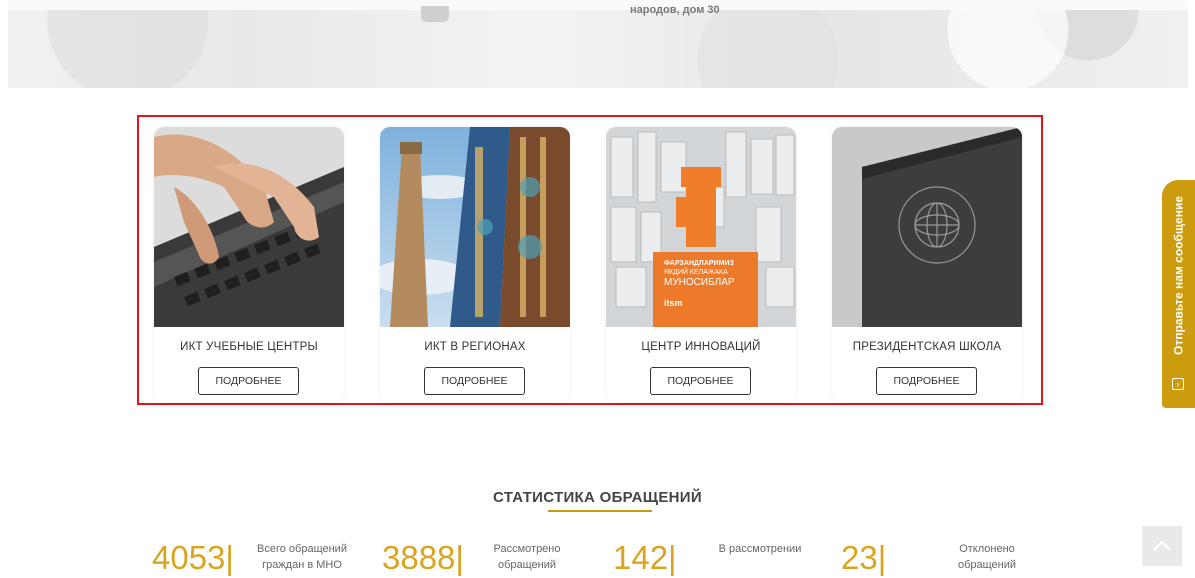 The width and height of the screenshot is (1195, 578). Describe the element at coordinates (987, 557) in the screenshot. I see `stat-rejected-label: Отклонено обращений` at that location.